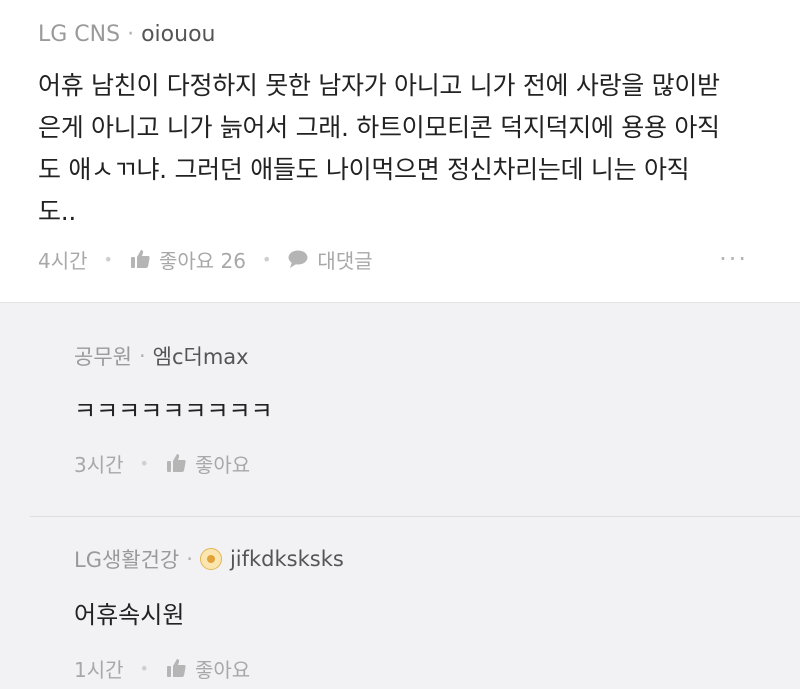 This screenshot has height=689, width=800. I want to click on speech-bubble-icon, so click(298, 259).